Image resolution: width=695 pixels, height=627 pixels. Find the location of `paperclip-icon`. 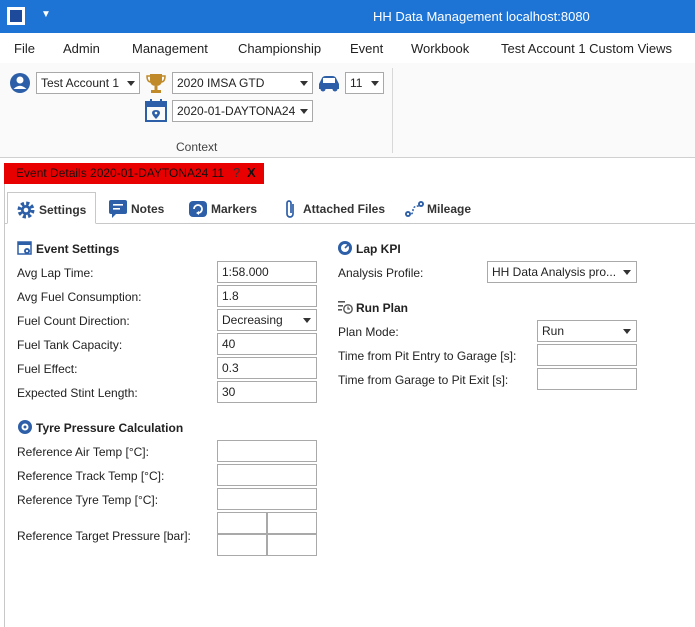

paperclip-icon is located at coordinates (290, 209).